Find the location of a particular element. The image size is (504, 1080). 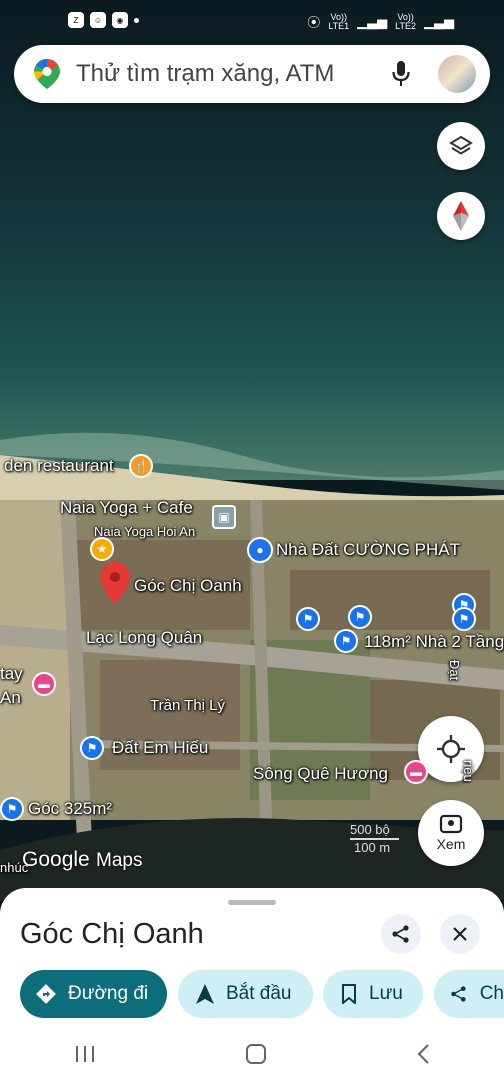

status-bar: Z ☺ ◉ ⦿ Vo)) LTE1 ▁▃▅ Vo)) LTE2 ▁▃▅ is located at coordinates (252, 20).